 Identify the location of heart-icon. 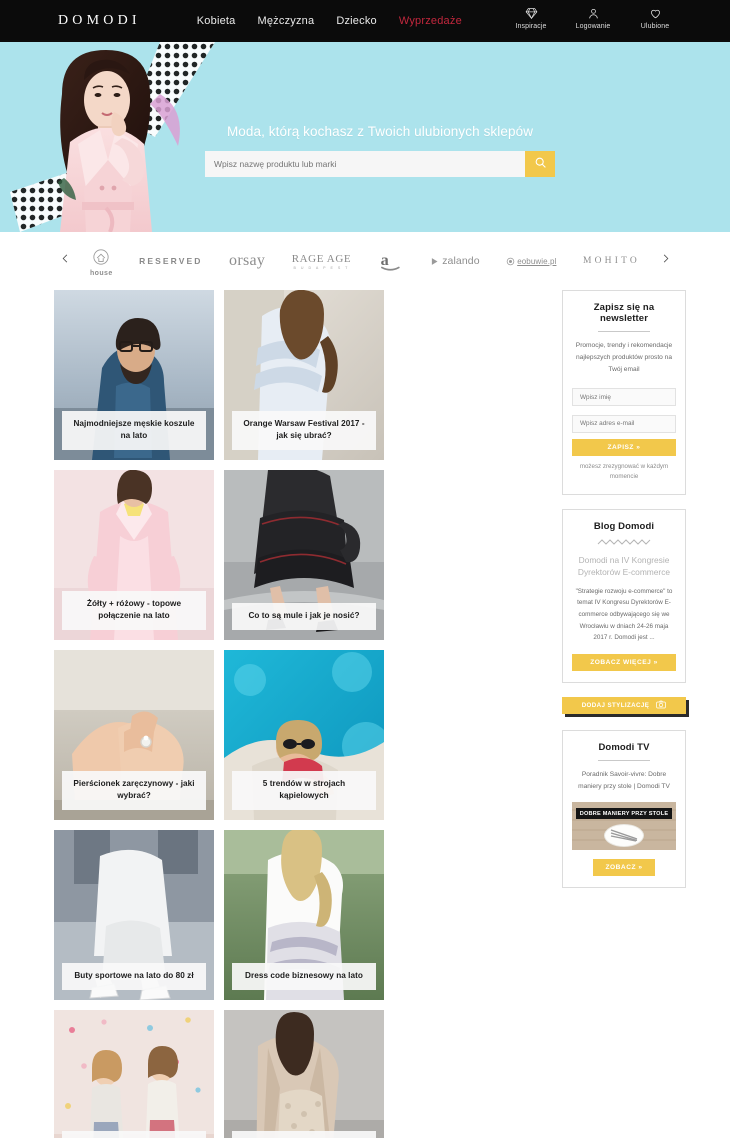
(655, 13).